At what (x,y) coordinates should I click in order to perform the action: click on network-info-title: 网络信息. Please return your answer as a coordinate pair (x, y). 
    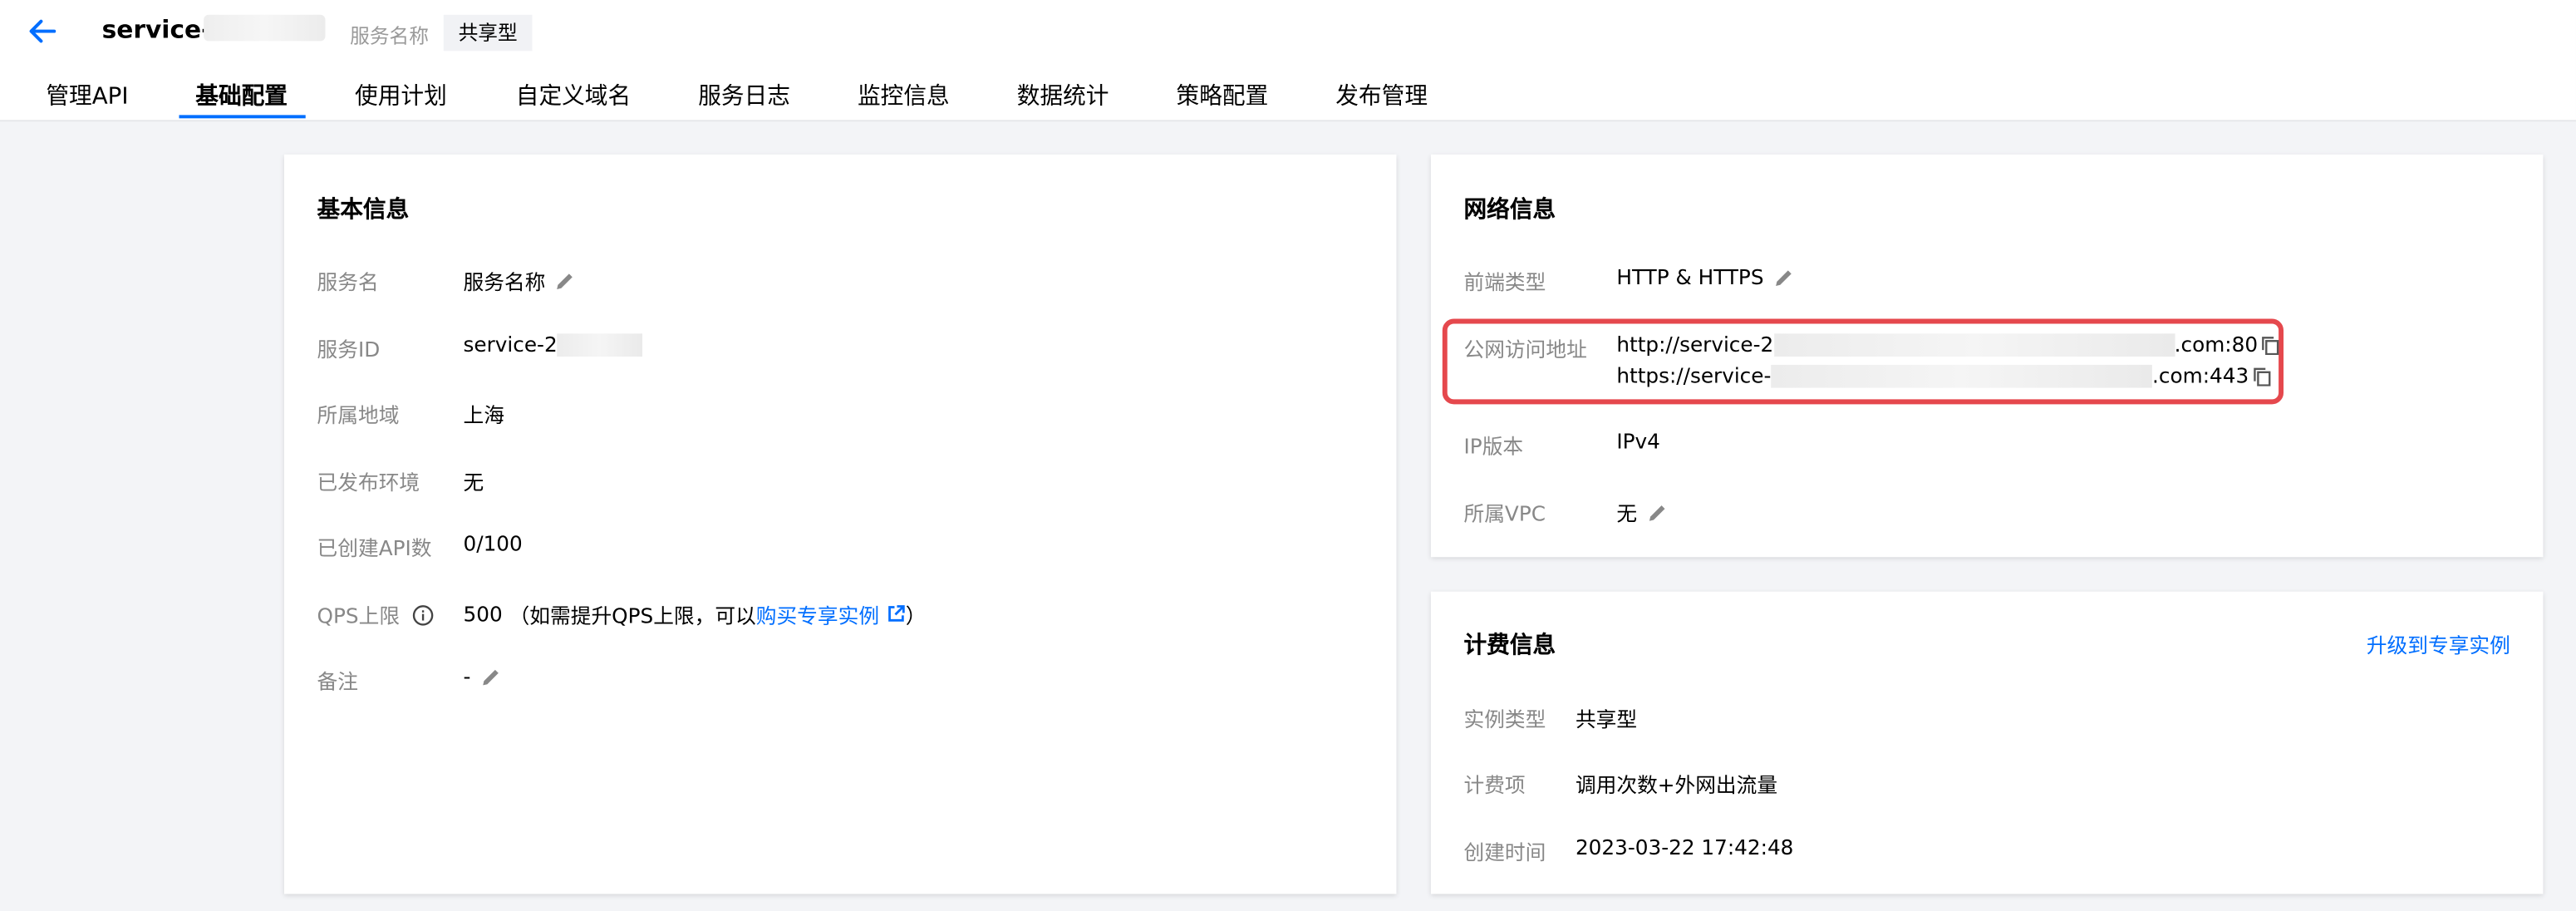
    Looking at the image, I should click on (1510, 211).